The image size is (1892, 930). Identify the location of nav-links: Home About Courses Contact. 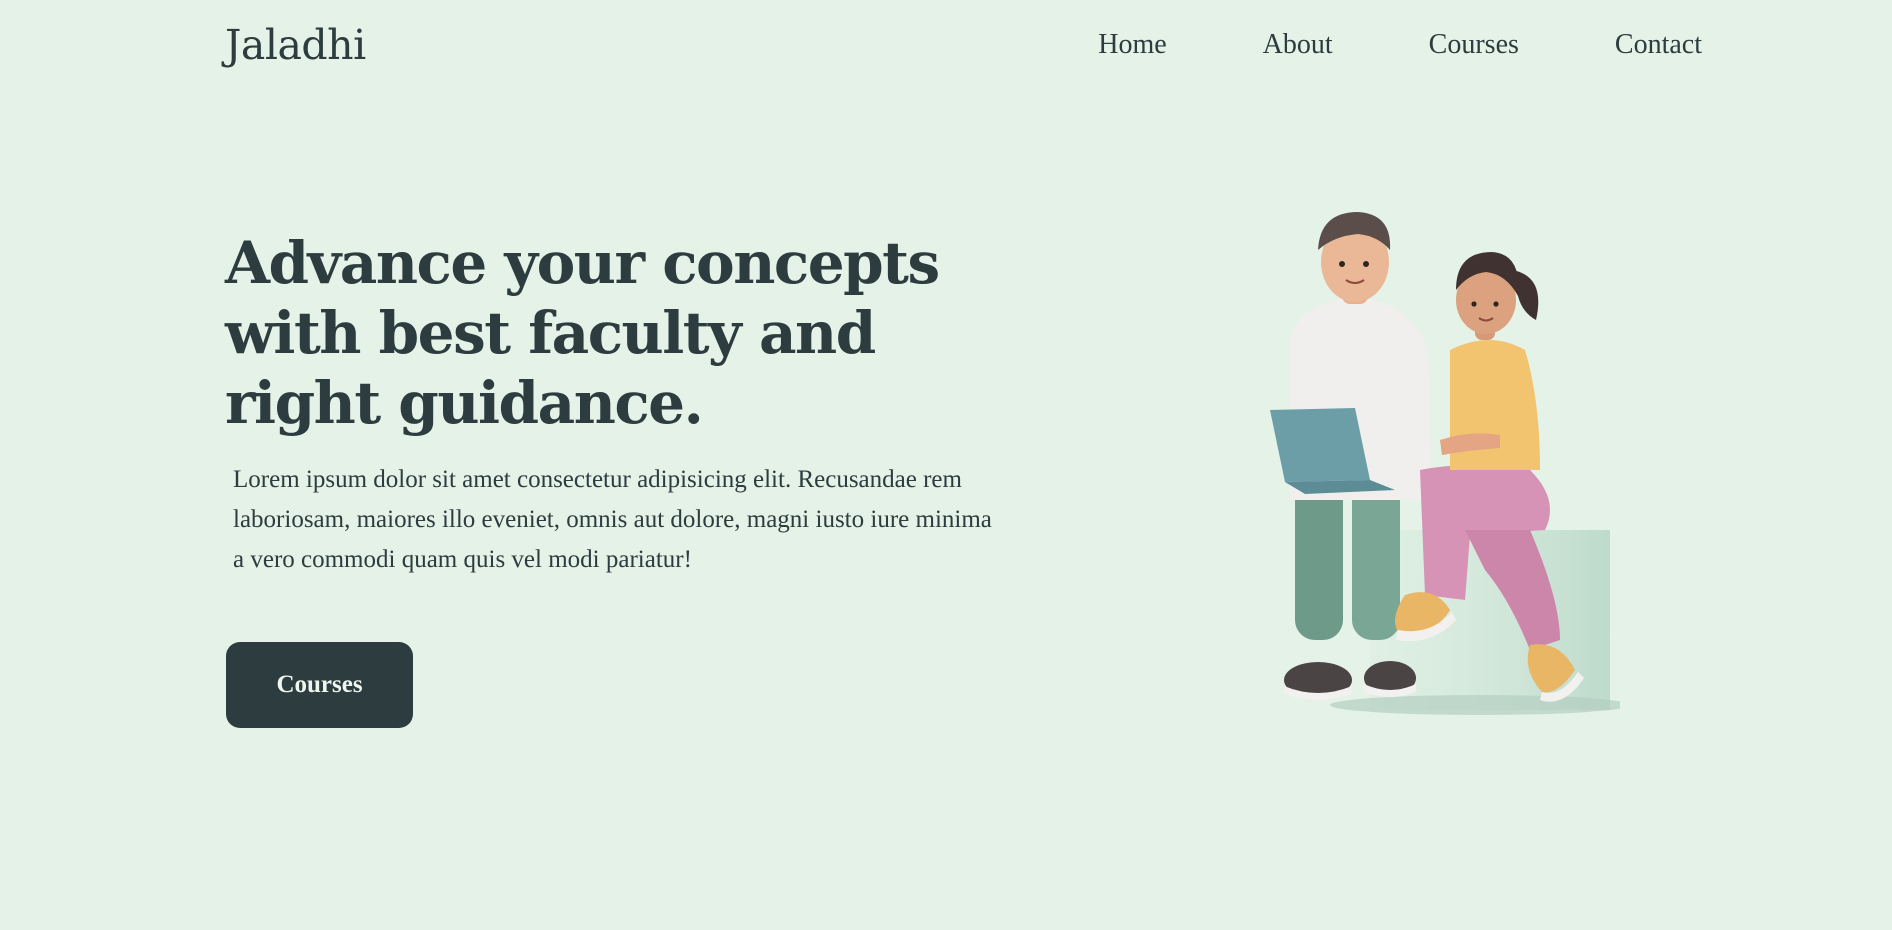
(1400, 45).